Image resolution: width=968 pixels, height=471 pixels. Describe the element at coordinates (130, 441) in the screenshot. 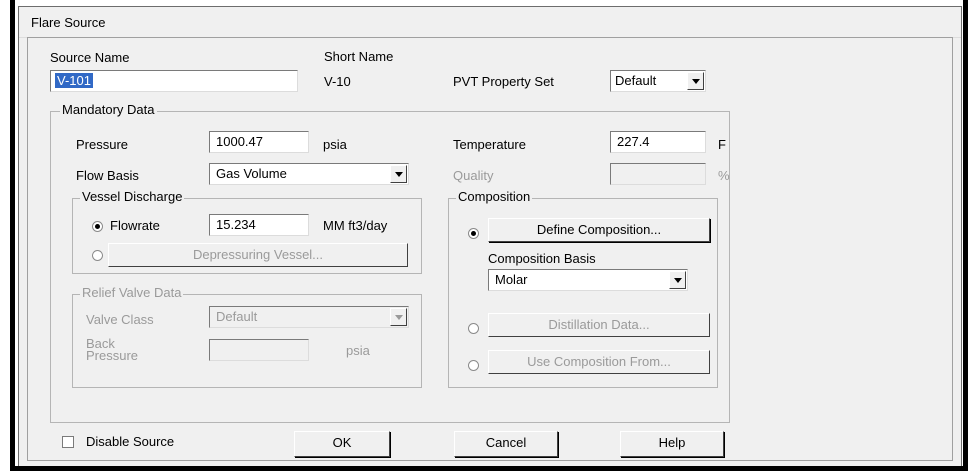

I see `disable-source-label: Disable Source` at that location.